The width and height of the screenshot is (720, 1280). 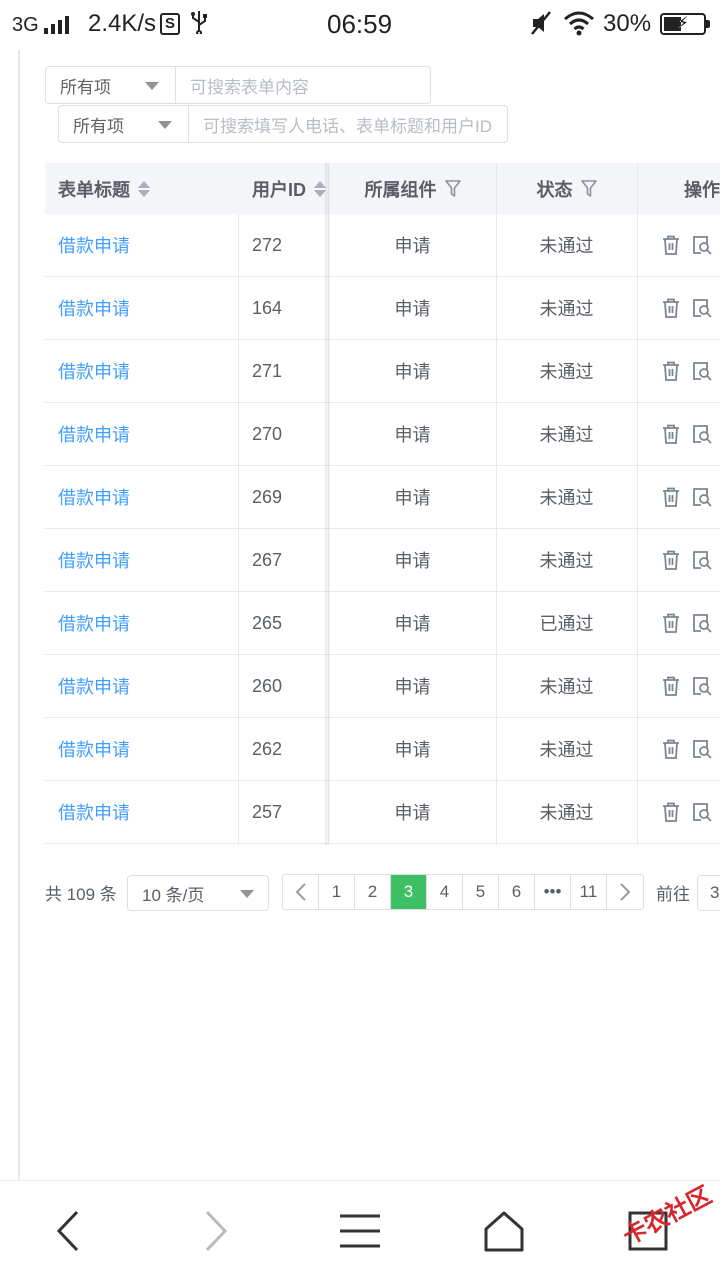 What do you see at coordinates (445, 892) in the screenshot?
I see `page-4-button: 4` at bounding box center [445, 892].